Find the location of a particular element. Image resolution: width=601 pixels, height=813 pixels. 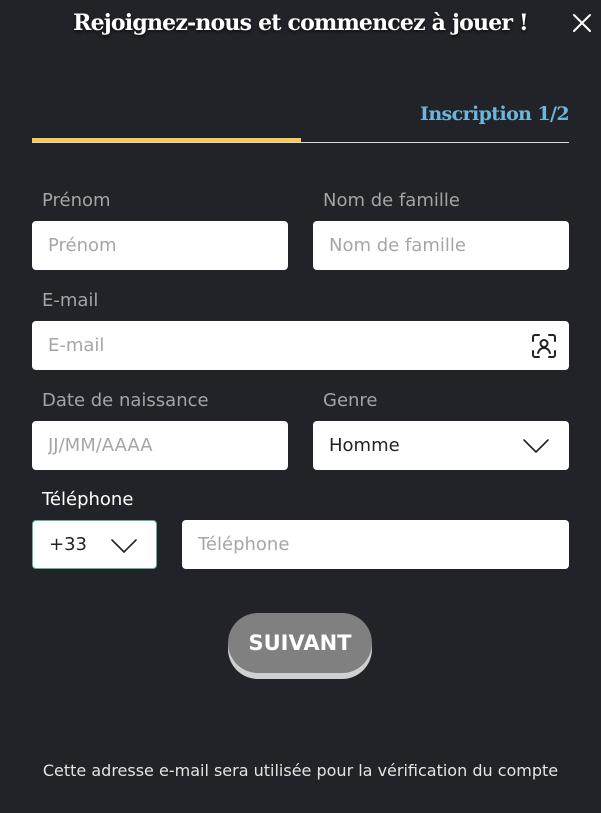

gender-label: Genre is located at coordinates (350, 400).